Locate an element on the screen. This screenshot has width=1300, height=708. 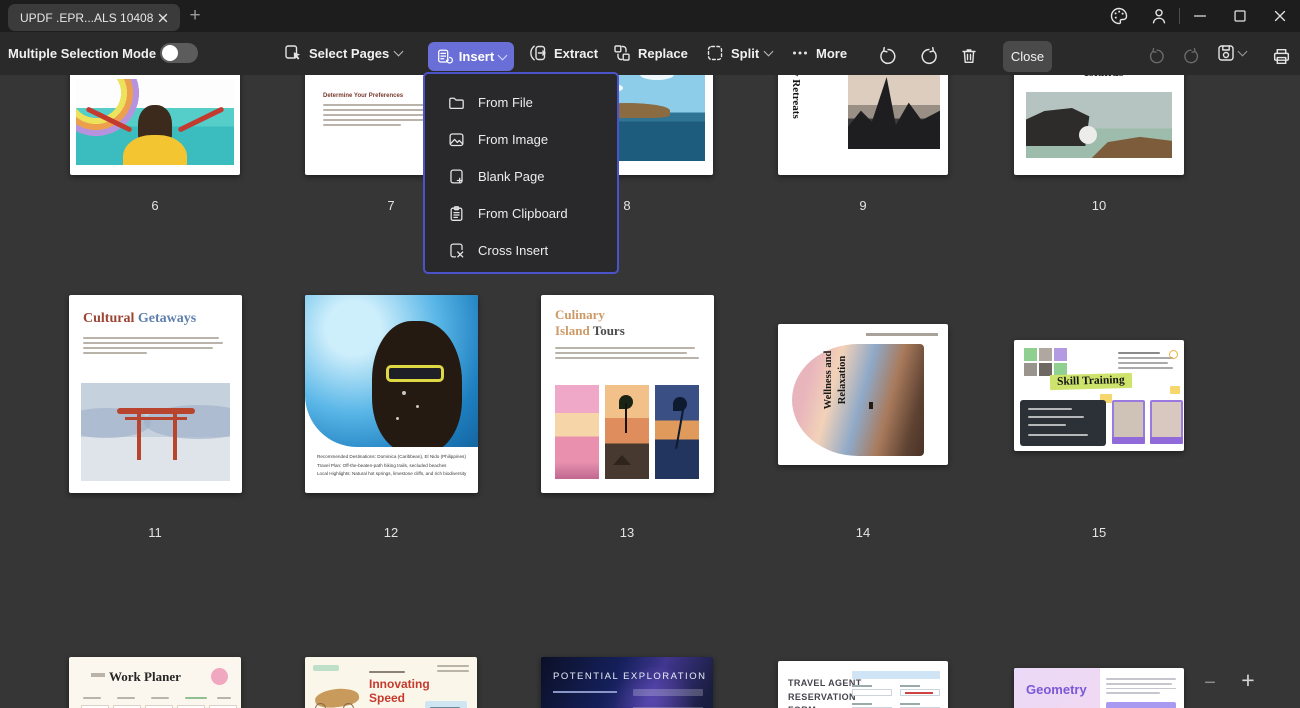
page-thumbnail-20: Geometry is located at coordinates (1099, 688).